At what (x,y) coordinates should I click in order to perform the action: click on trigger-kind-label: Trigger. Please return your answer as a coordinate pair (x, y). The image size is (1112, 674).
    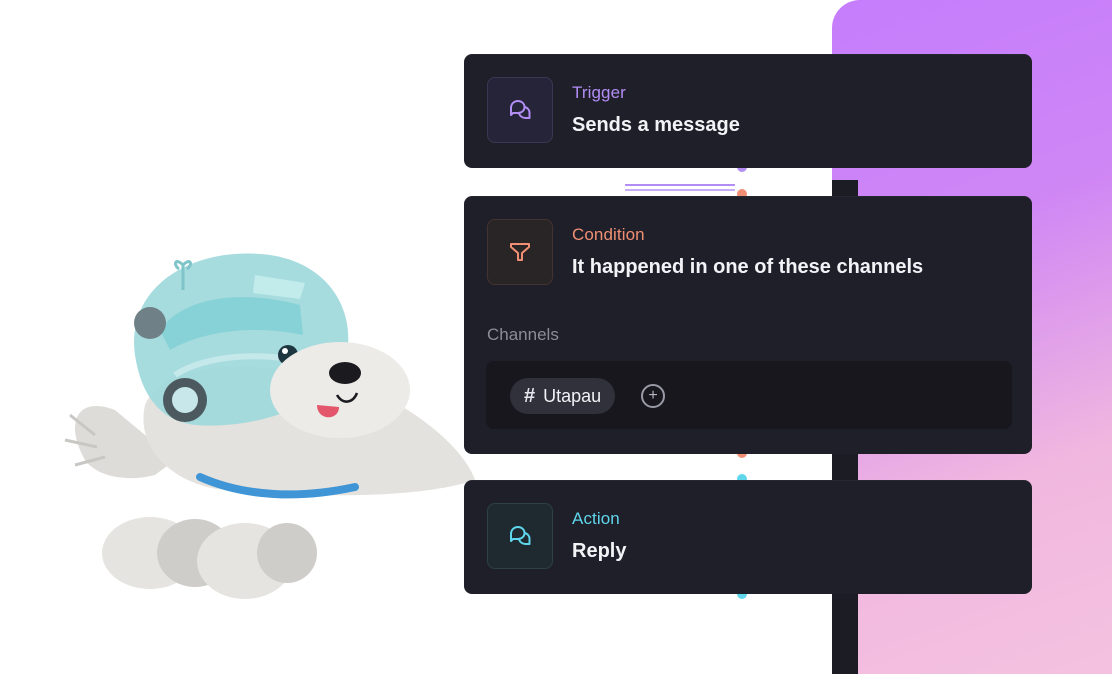
    Looking at the image, I should click on (599, 92).